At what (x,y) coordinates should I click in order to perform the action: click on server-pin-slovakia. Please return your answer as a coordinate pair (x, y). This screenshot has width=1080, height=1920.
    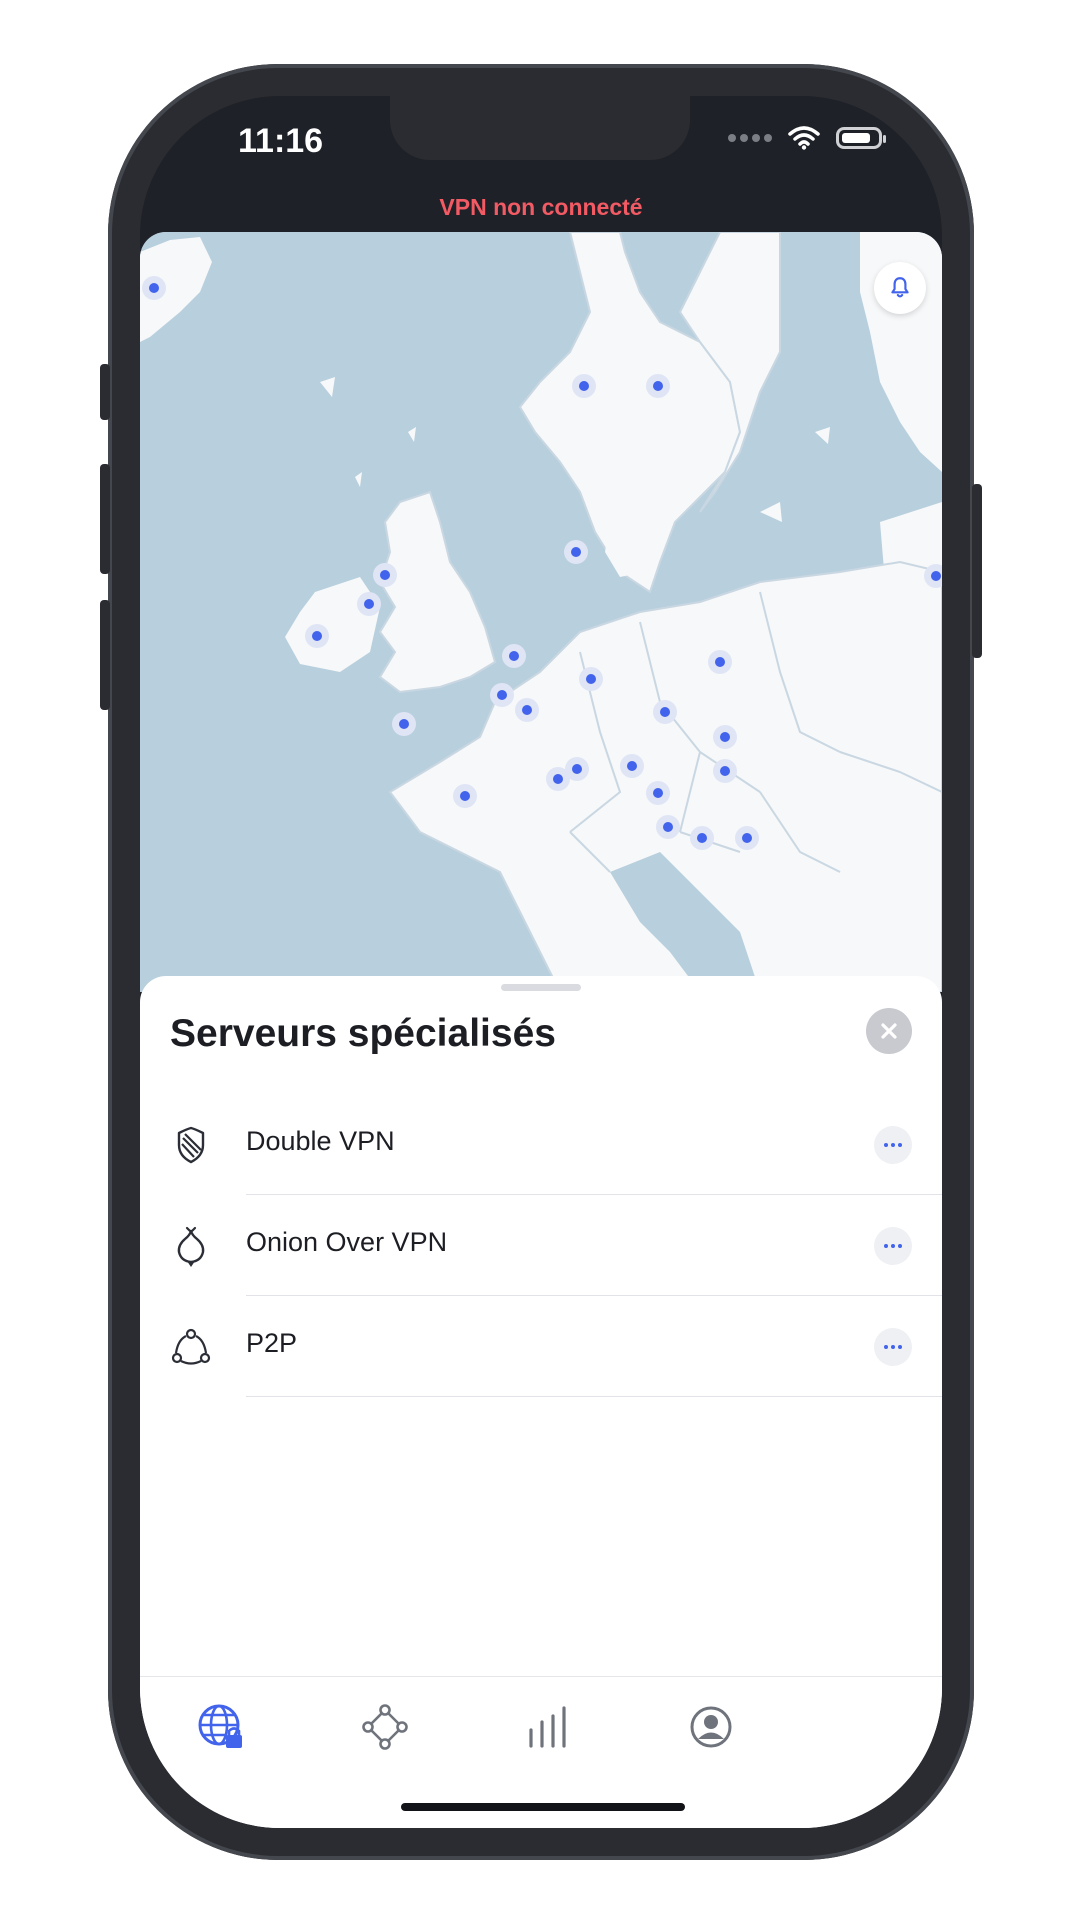
    Looking at the image, I should click on (725, 737).